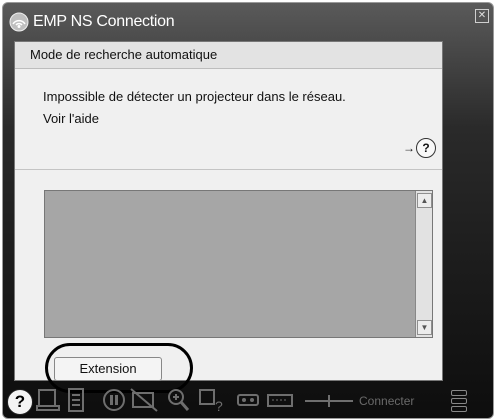  What do you see at coordinates (211, 400) in the screenshot?
I see `search-icon: ?` at bounding box center [211, 400].